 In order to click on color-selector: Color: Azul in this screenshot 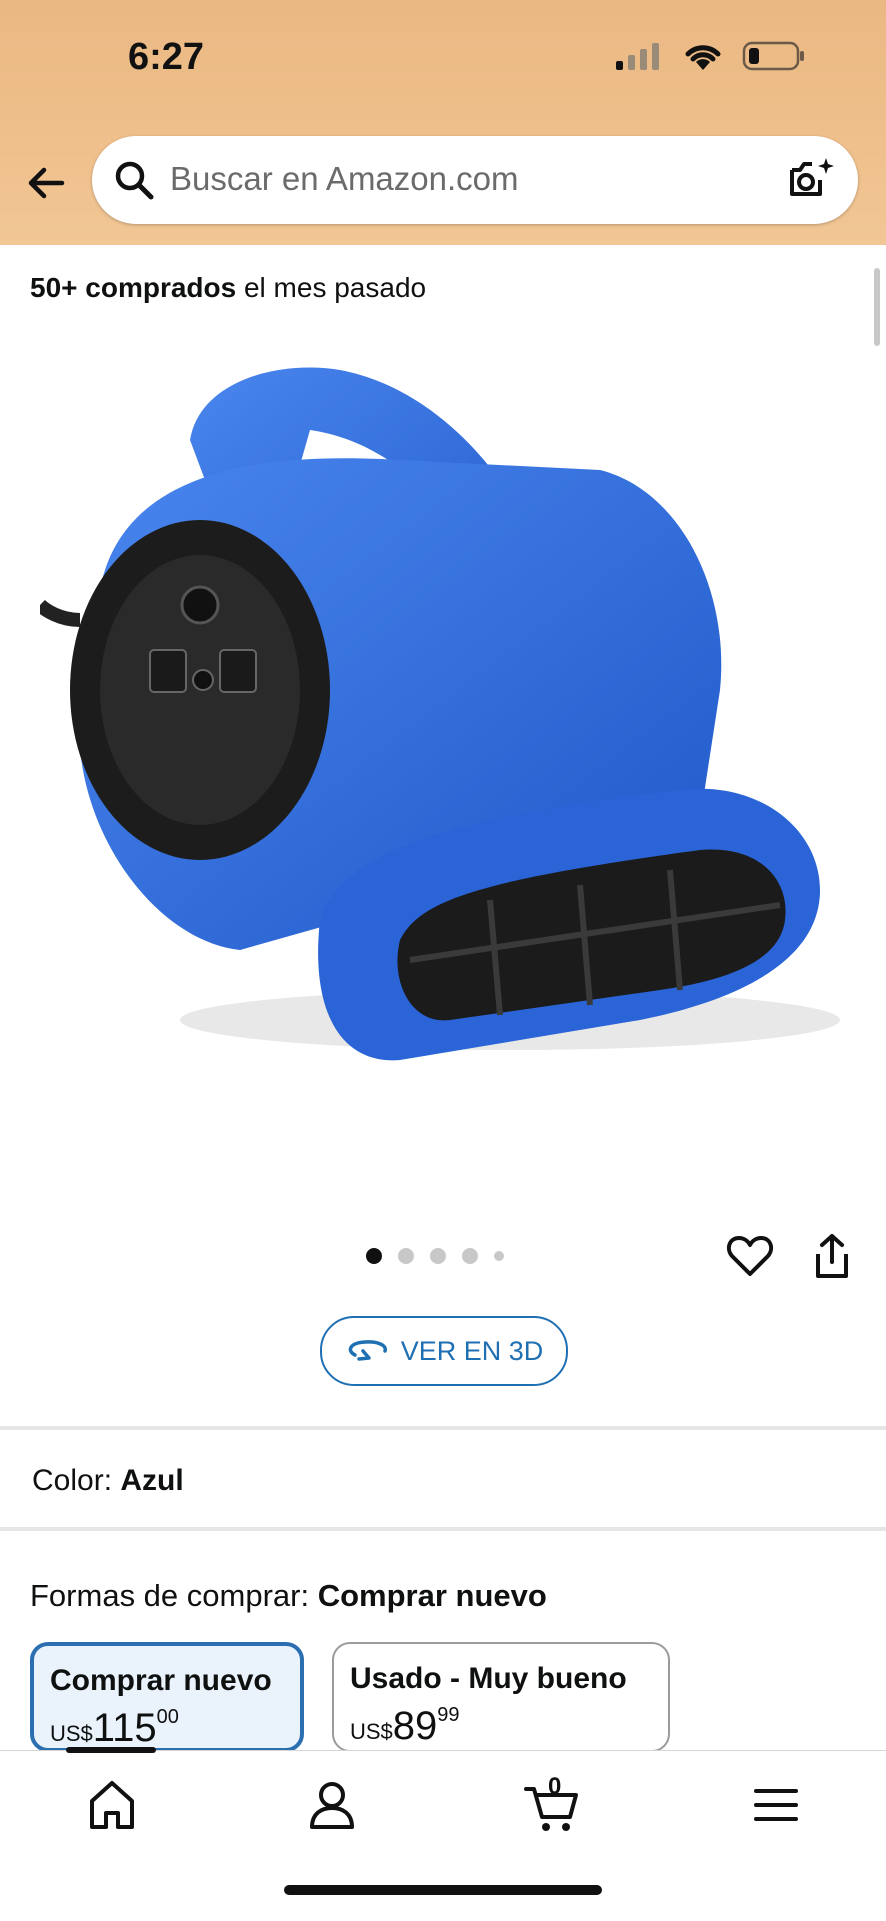, I will do `click(108, 1481)`.